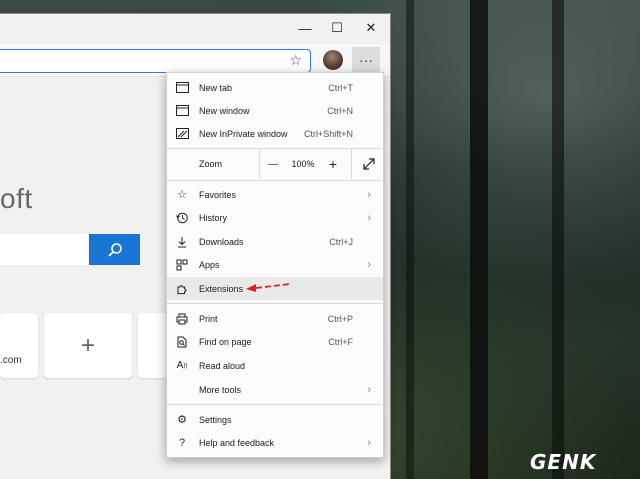  Describe the element at coordinates (44, 249) in the screenshot. I see `search-input` at that location.